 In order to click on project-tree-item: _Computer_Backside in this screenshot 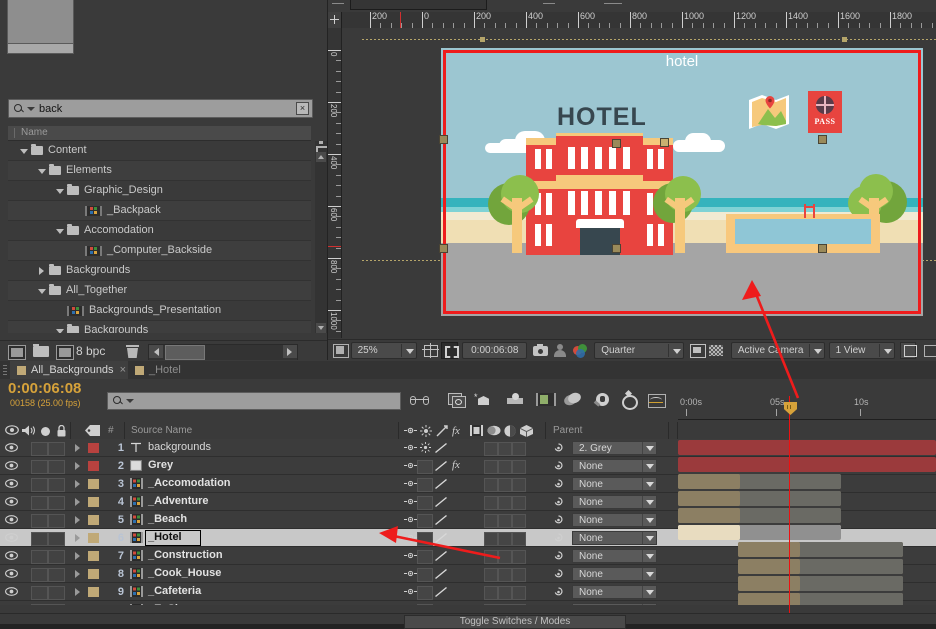, I will do `click(159, 251)`.